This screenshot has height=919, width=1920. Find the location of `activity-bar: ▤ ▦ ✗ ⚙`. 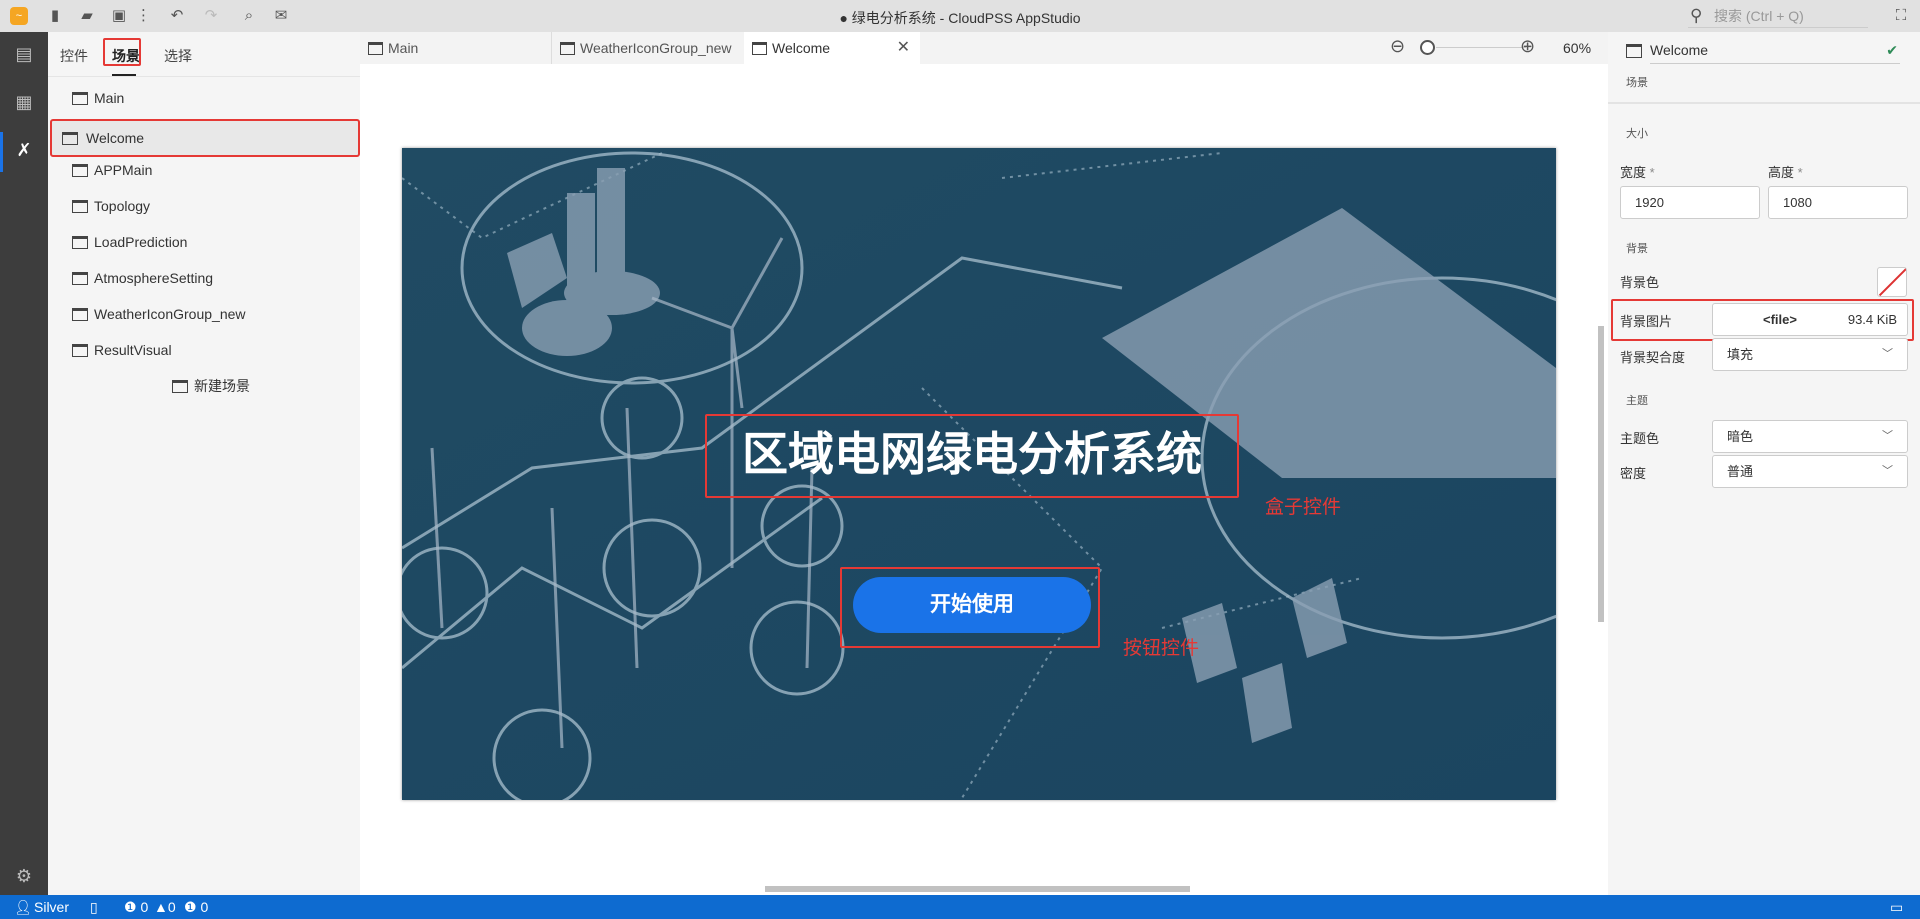

activity-bar: ▤ ▦ ✗ ⚙ is located at coordinates (24, 463).